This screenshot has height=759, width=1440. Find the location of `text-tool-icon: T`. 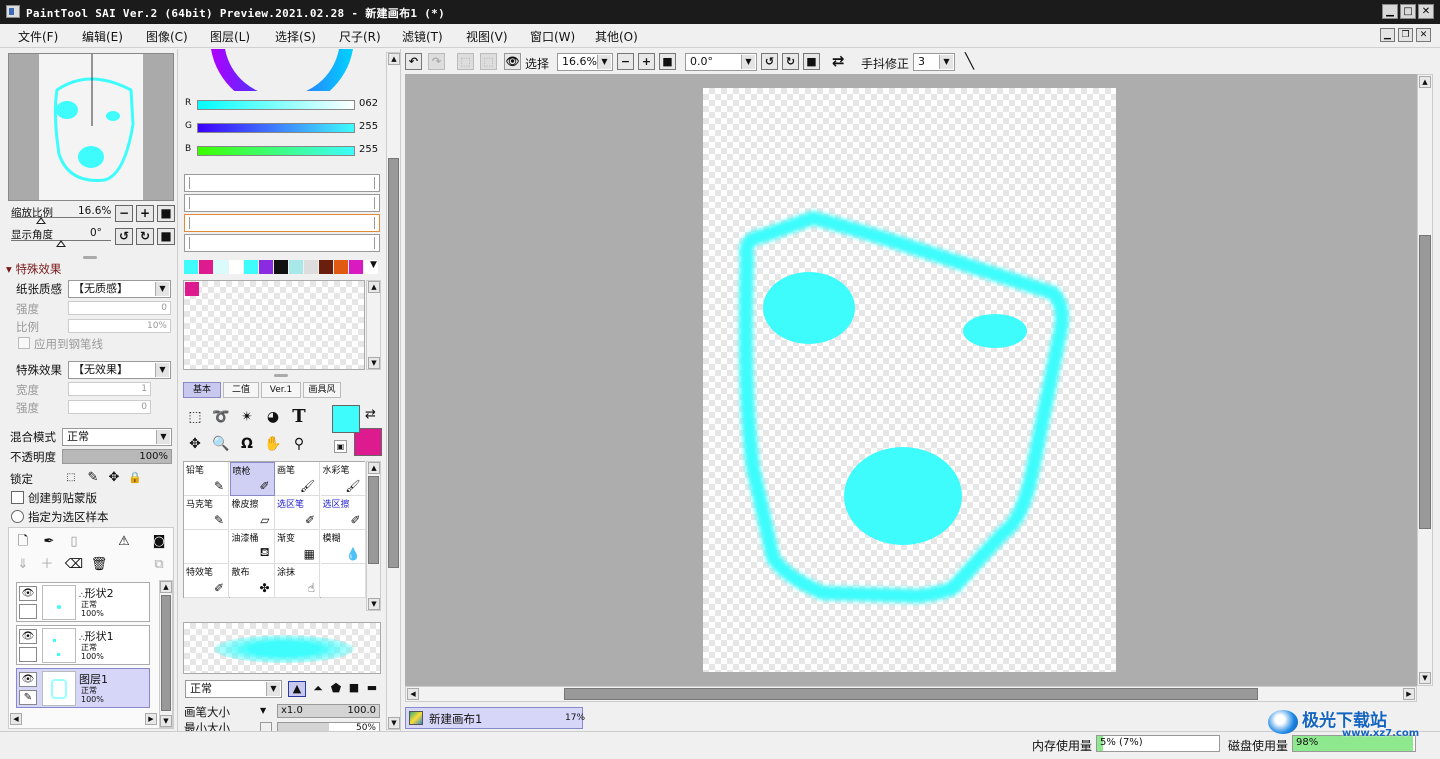

text-tool-icon: T is located at coordinates (299, 417).